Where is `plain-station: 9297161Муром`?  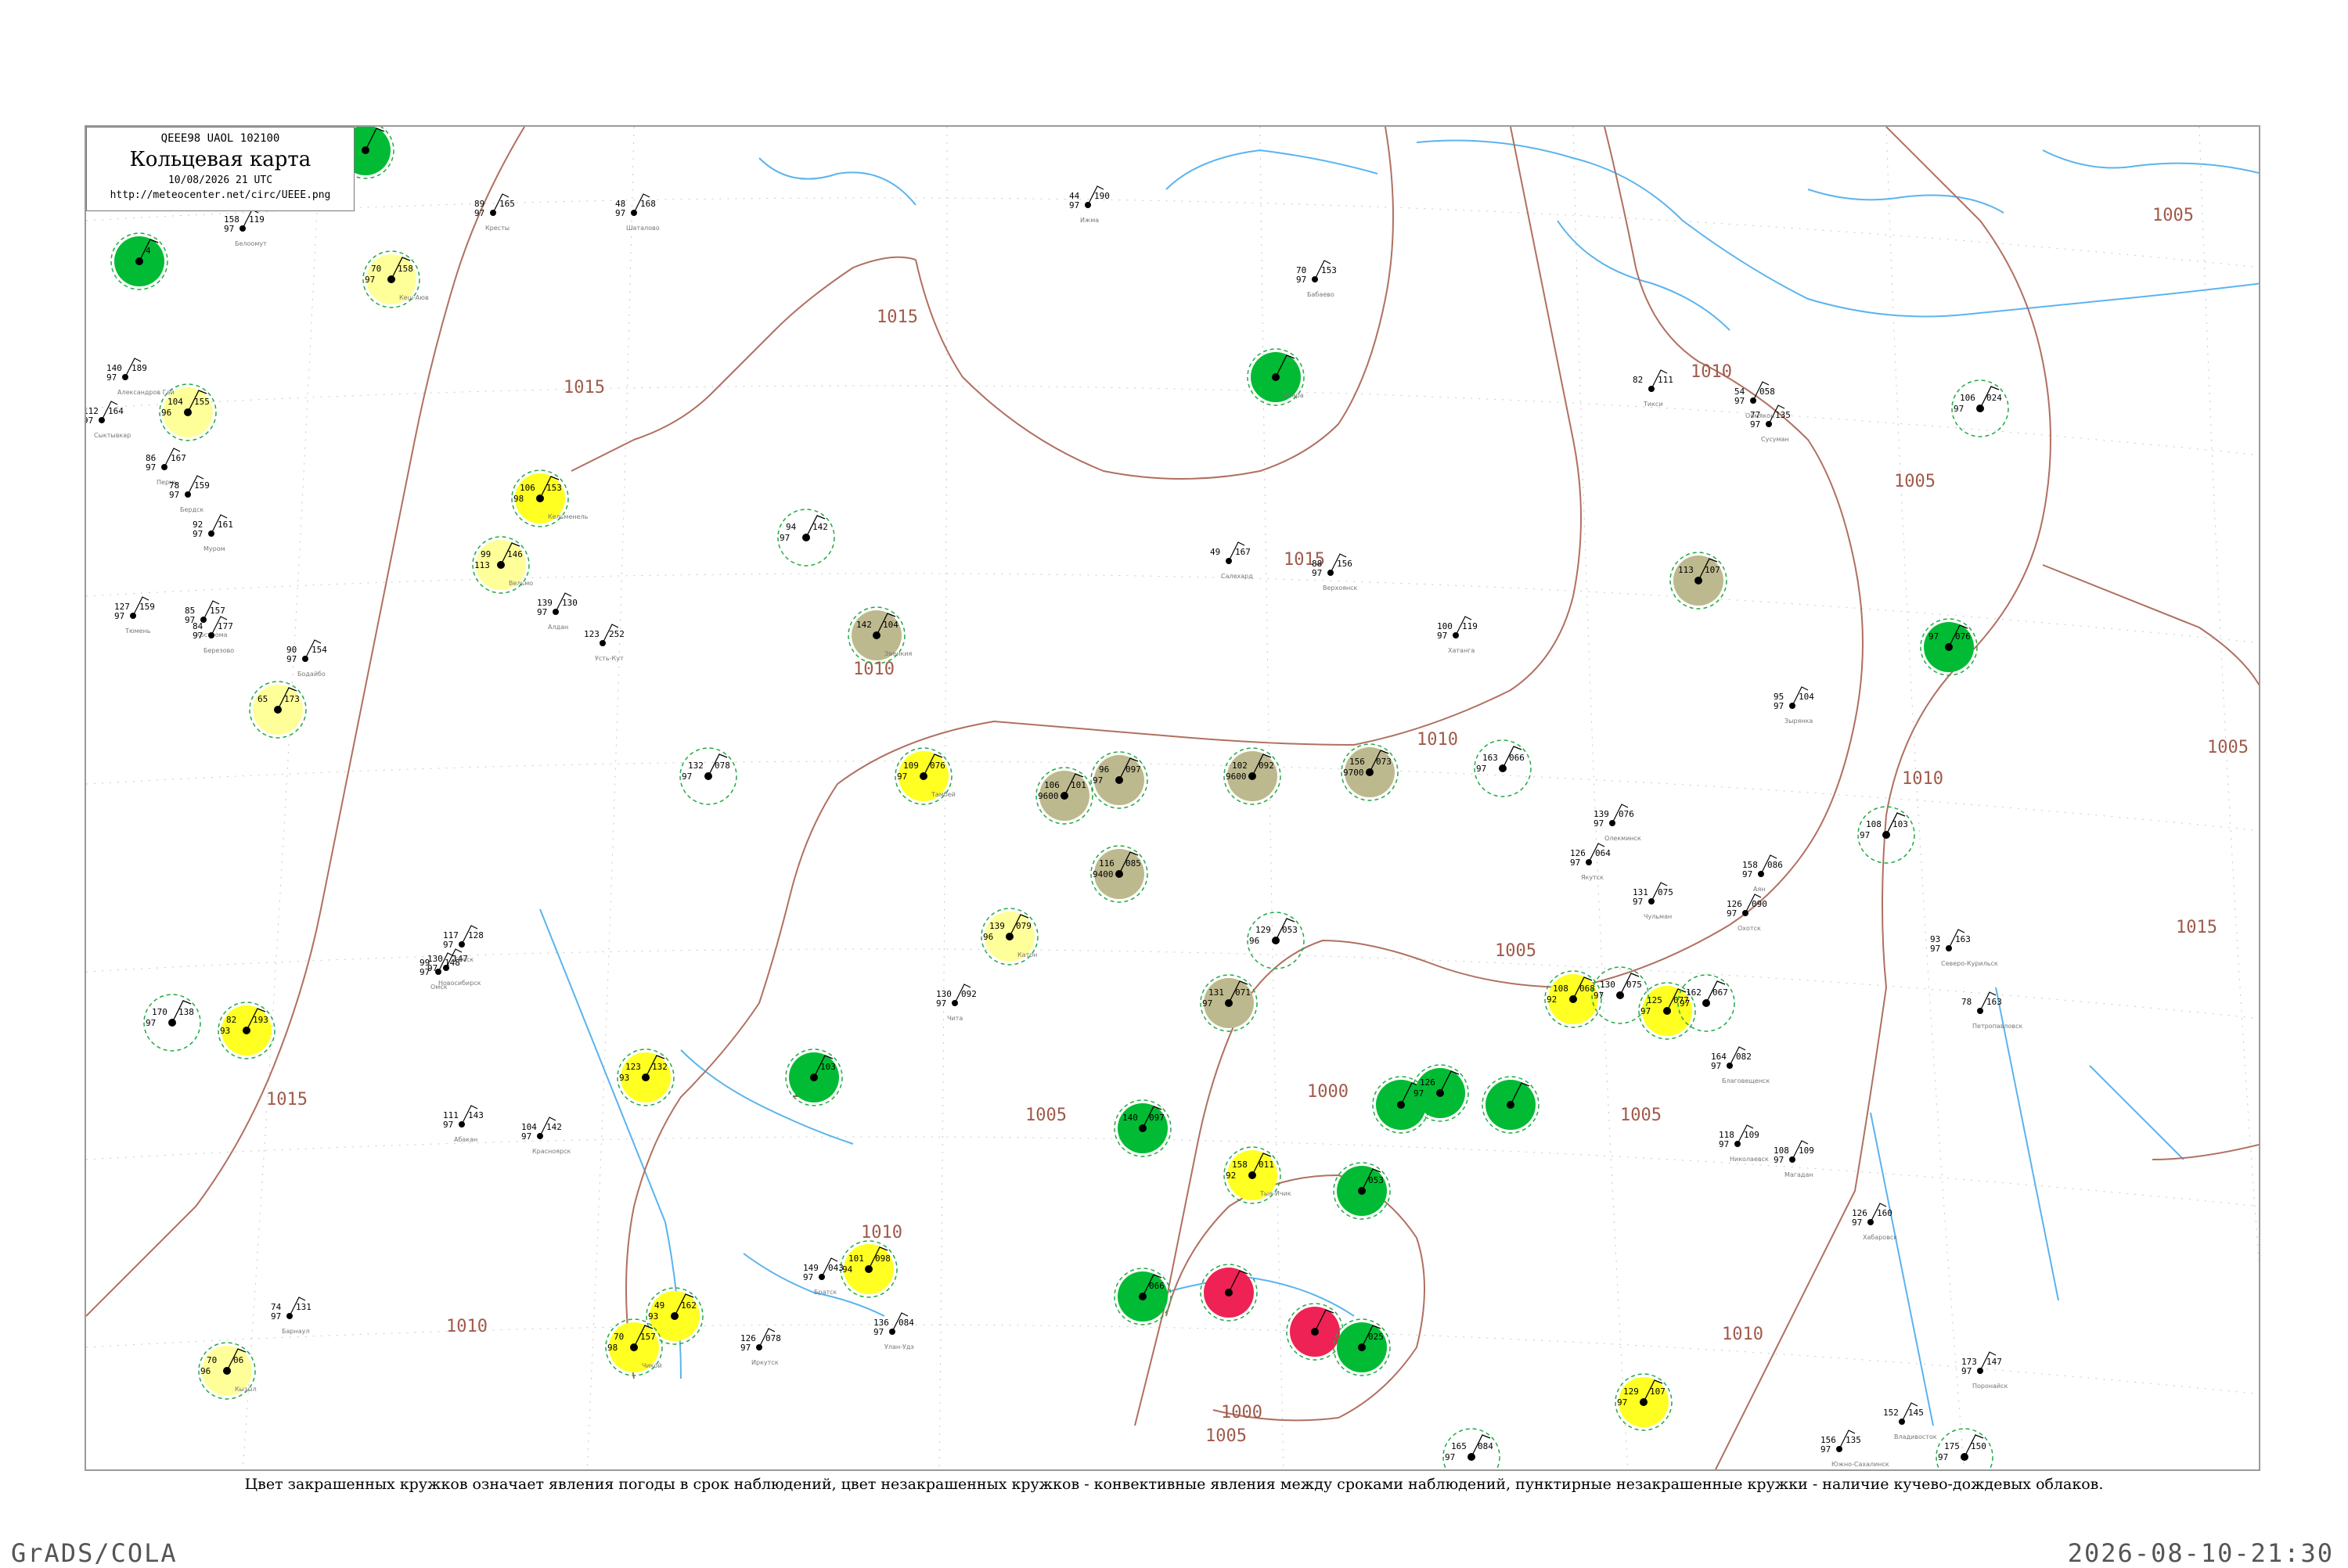
plain-station: 9297161Муром is located at coordinates (213, 533).